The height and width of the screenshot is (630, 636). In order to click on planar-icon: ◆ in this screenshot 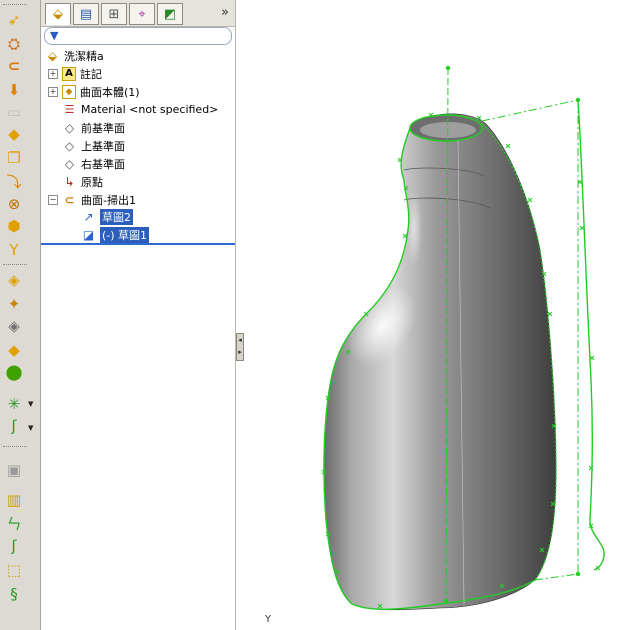, I will do `click(14, 134)`.